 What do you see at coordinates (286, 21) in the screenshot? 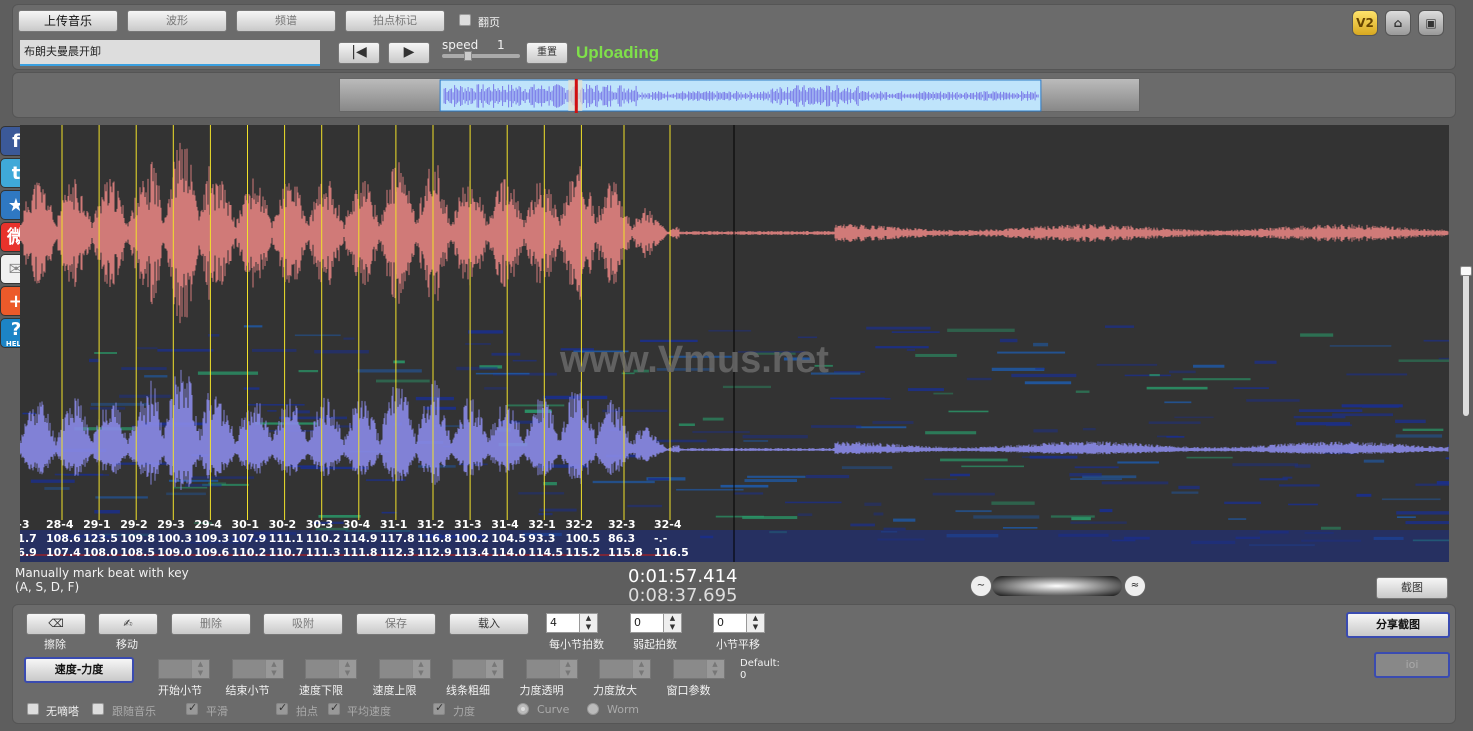
I see `spectrum-button: 频谱` at bounding box center [286, 21].